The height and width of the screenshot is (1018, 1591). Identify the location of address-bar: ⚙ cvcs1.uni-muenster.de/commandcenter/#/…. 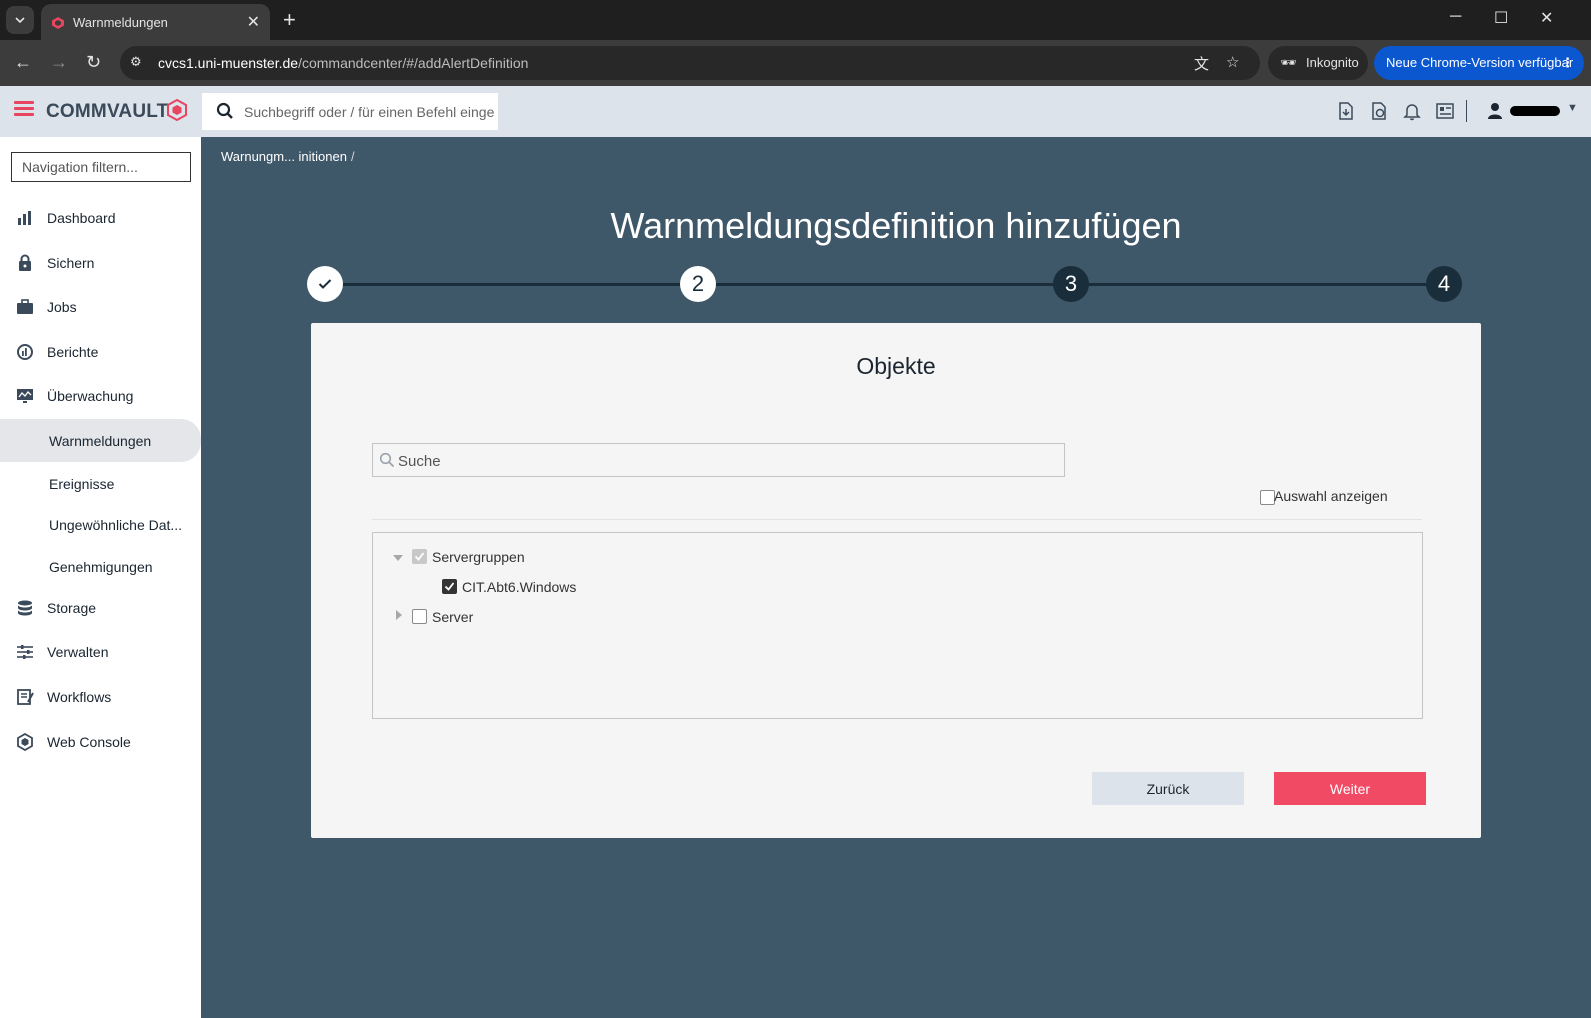
(690, 63).